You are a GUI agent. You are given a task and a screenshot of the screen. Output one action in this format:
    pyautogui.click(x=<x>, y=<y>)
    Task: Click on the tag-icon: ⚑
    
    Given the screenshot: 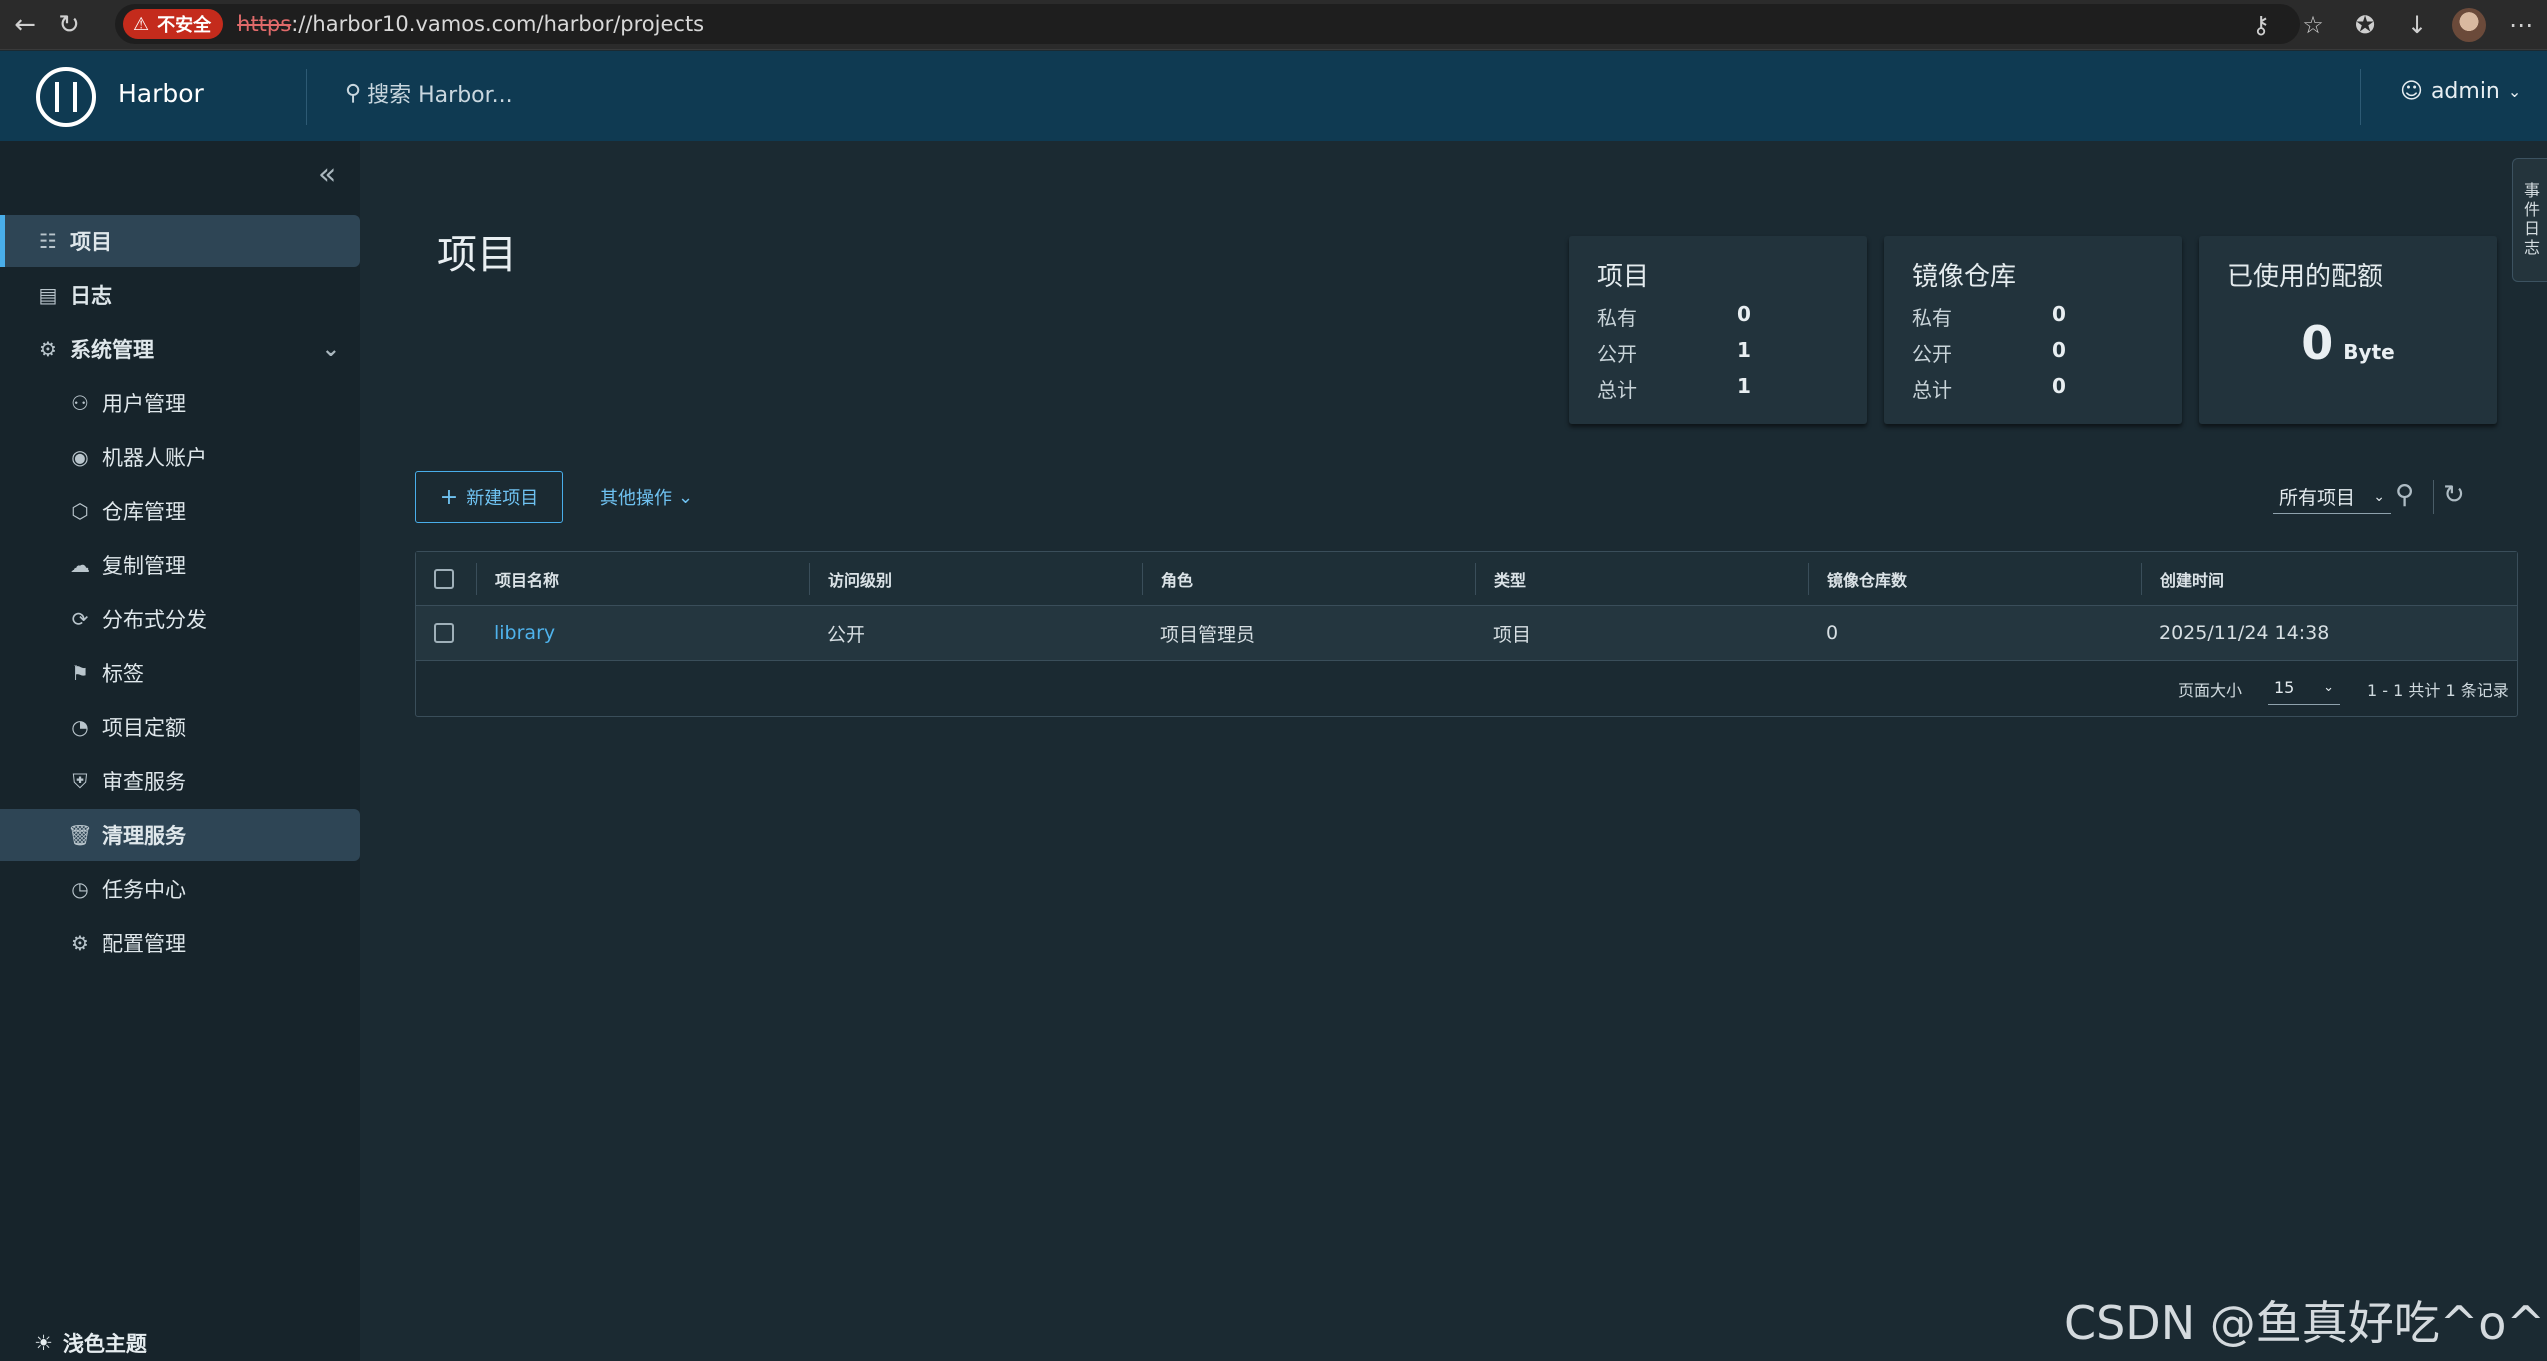 What is the action you would take?
    pyautogui.click(x=80, y=673)
    